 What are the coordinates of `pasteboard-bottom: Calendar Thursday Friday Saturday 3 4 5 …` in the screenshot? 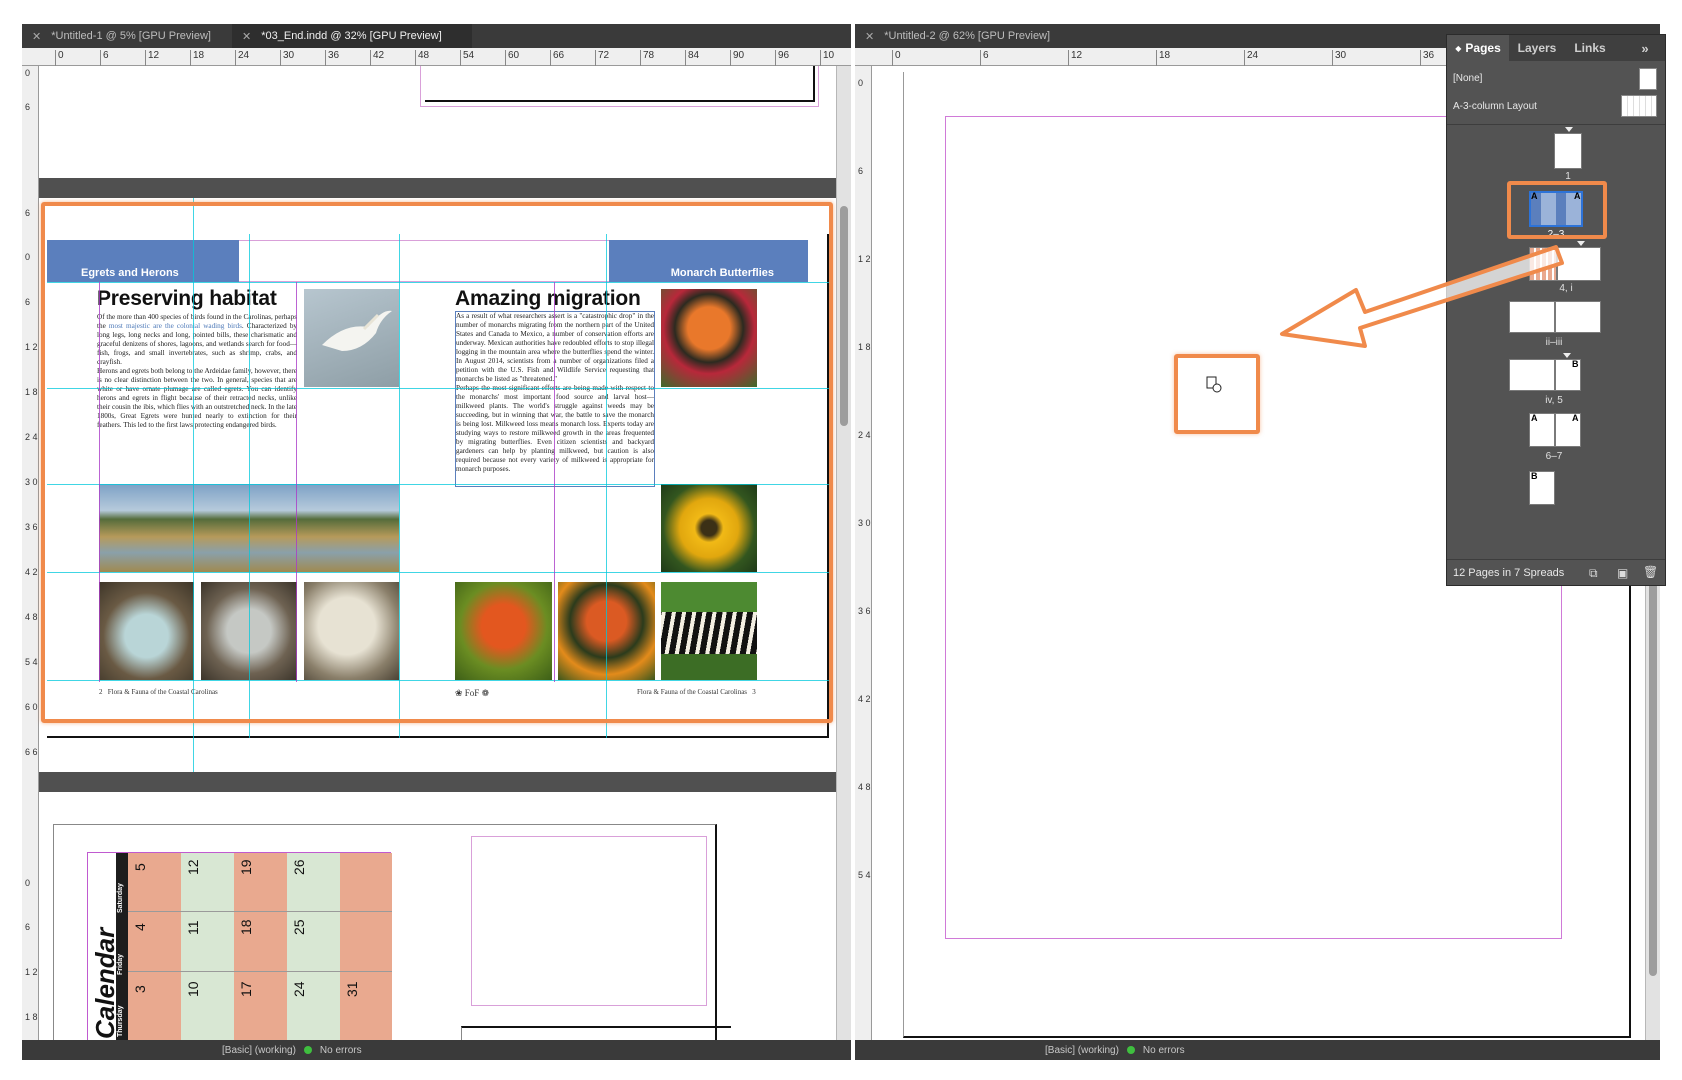 It's located at (437, 921).